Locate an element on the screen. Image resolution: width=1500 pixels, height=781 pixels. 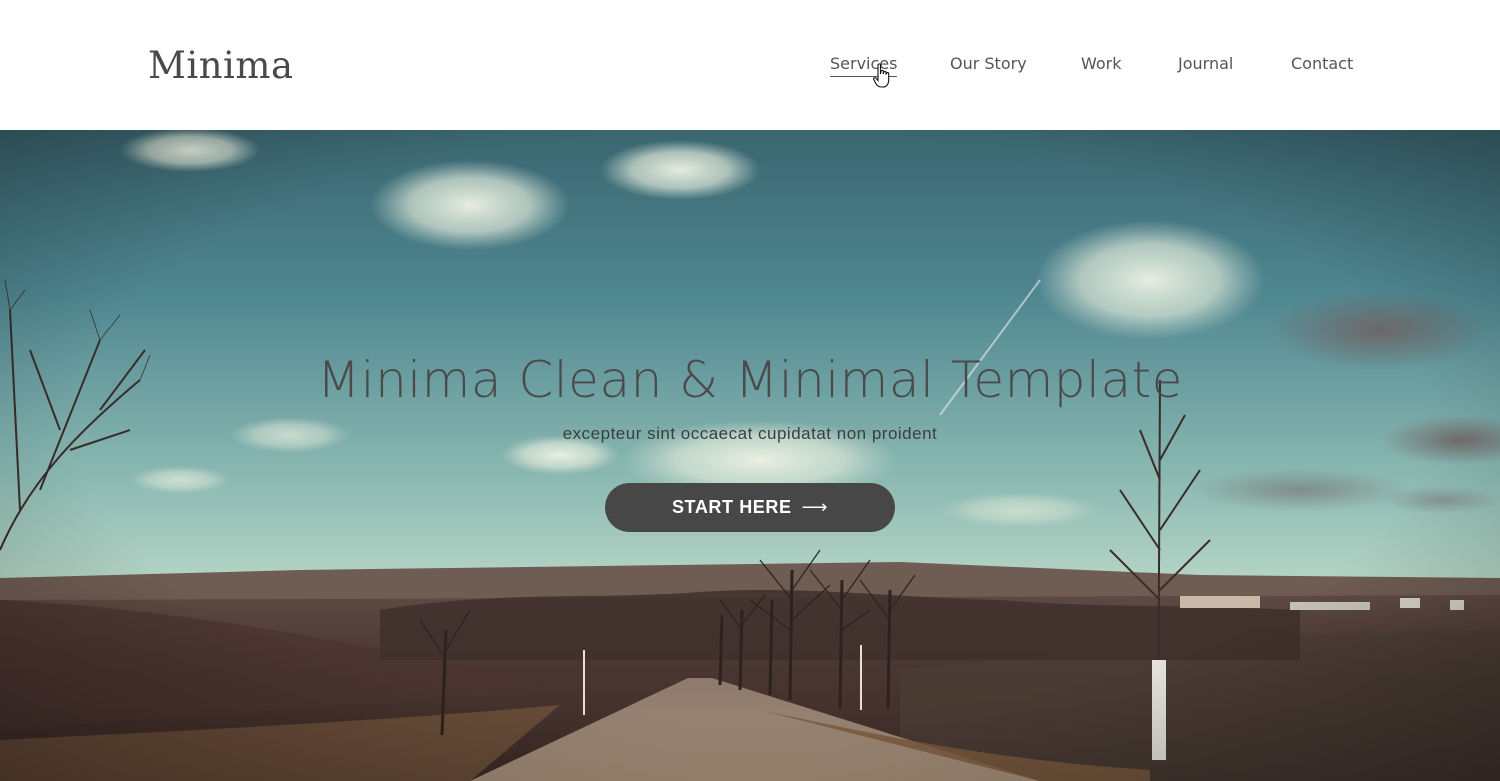
nav-link-our-story: Our Story is located at coordinates (988, 64).